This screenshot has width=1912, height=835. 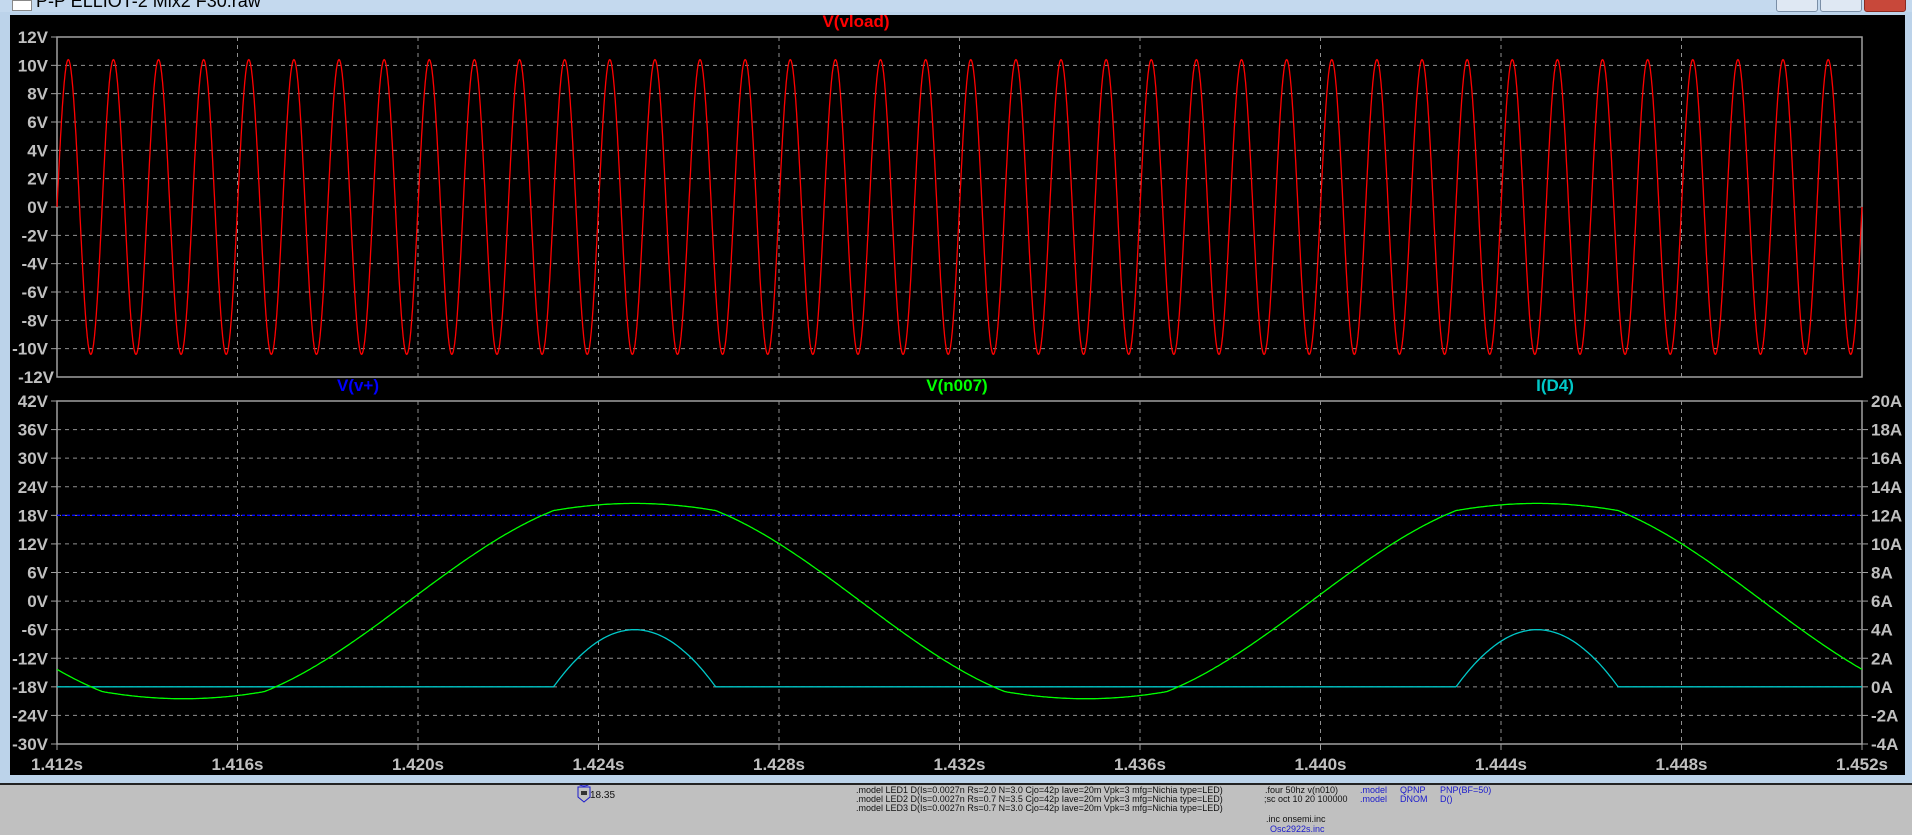 What do you see at coordinates (148, 5) in the screenshot?
I see `window-title: P-P ELLIOT-2 Mix2 F30.raw` at bounding box center [148, 5].